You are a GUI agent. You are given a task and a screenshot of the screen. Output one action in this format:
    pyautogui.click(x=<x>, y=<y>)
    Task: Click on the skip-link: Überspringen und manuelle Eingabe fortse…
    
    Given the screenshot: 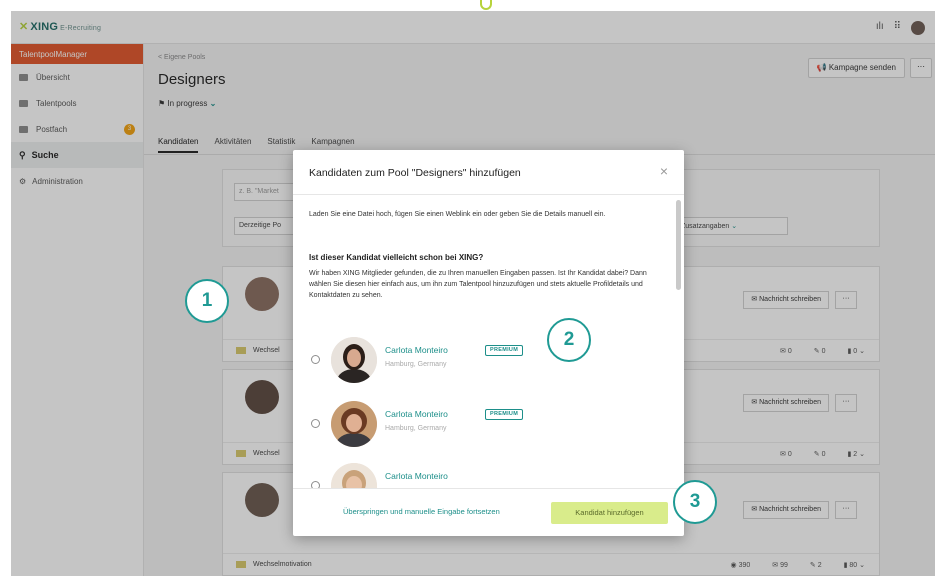 What is the action you would take?
    pyautogui.click(x=421, y=511)
    